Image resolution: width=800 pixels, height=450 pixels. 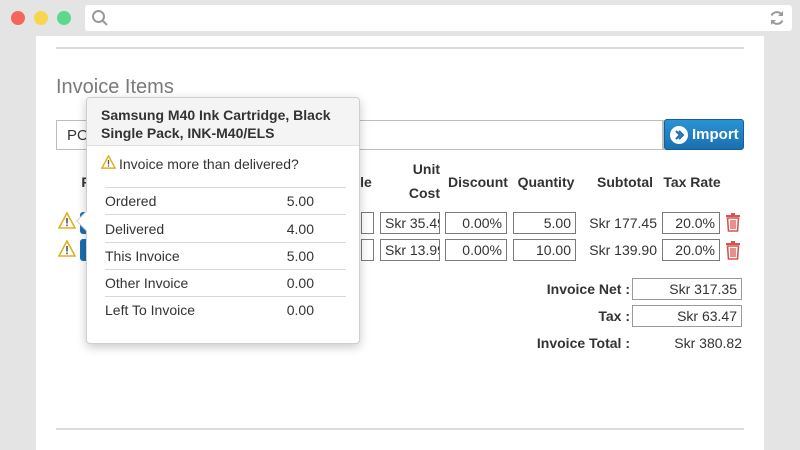 I want to click on tooltip-row: Ordered 5.00, so click(x=225, y=201).